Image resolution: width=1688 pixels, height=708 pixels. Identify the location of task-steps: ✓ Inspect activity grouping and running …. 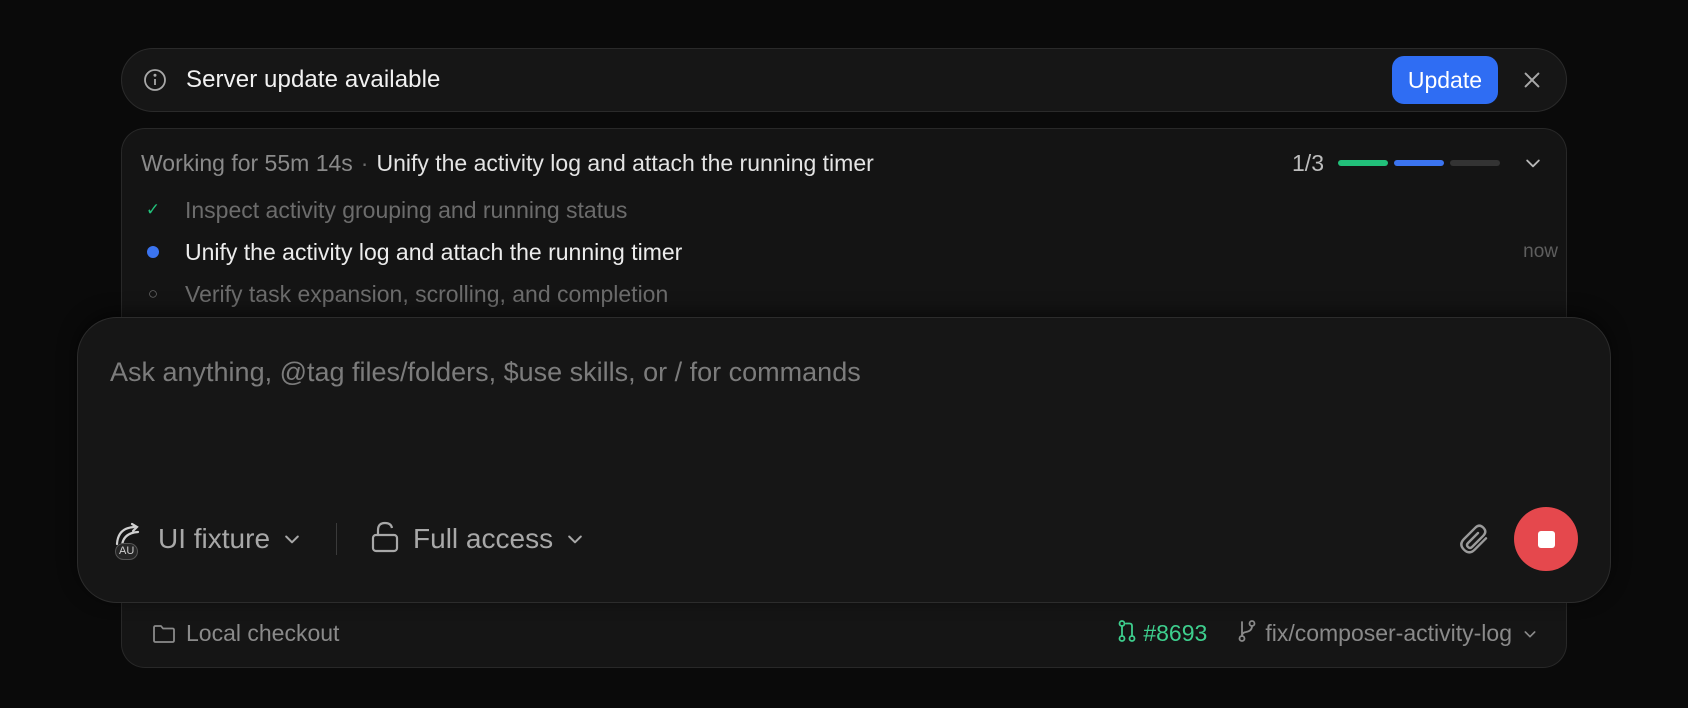
(849, 252).